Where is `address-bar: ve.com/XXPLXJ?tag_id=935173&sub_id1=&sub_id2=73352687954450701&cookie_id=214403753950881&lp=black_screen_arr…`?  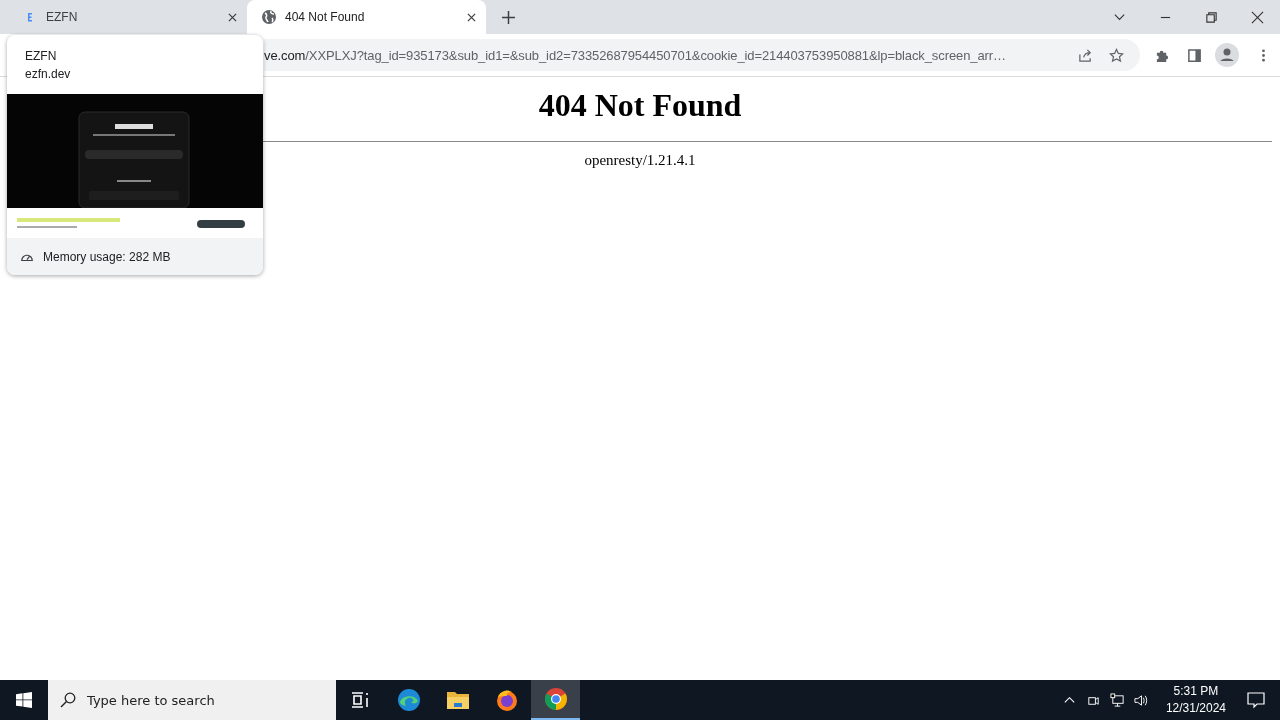 address-bar: ve.com/XXPLXJ?tag_id=935173&sub_id1=&sub_id2=73352687954450701&cookie_id=214403753950881&lp=black_screen_arr… is located at coordinates (702, 55).